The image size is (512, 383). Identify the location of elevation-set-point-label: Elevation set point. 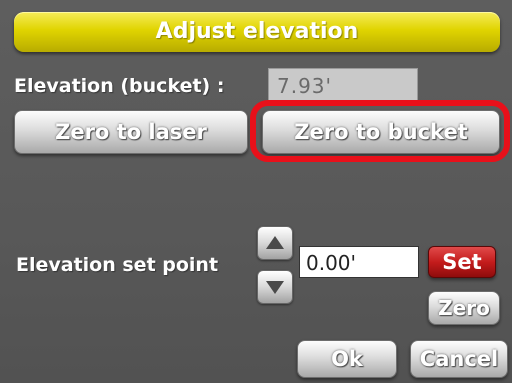
(117, 265).